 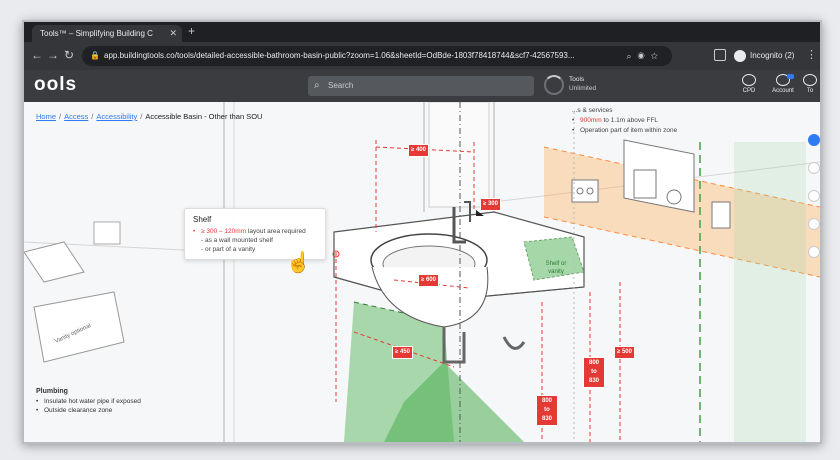 What do you see at coordinates (592, 110) in the screenshot?
I see `controls-note-heading: ...s & services` at bounding box center [592, 110].